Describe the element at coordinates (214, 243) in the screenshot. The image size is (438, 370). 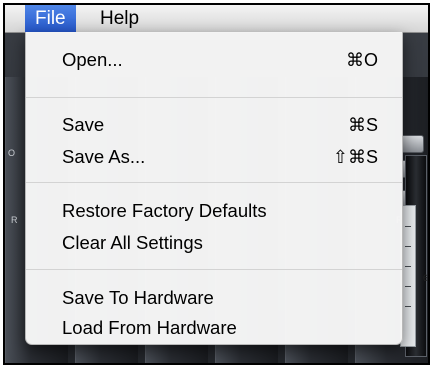
I see `menu-item-clear-settings: Clear All Settings` at that location.